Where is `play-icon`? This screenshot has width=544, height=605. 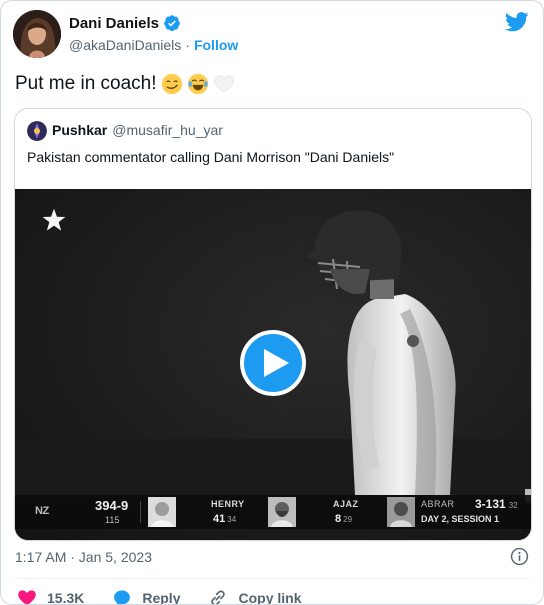
play-icon is located at coordinates (276, 363).